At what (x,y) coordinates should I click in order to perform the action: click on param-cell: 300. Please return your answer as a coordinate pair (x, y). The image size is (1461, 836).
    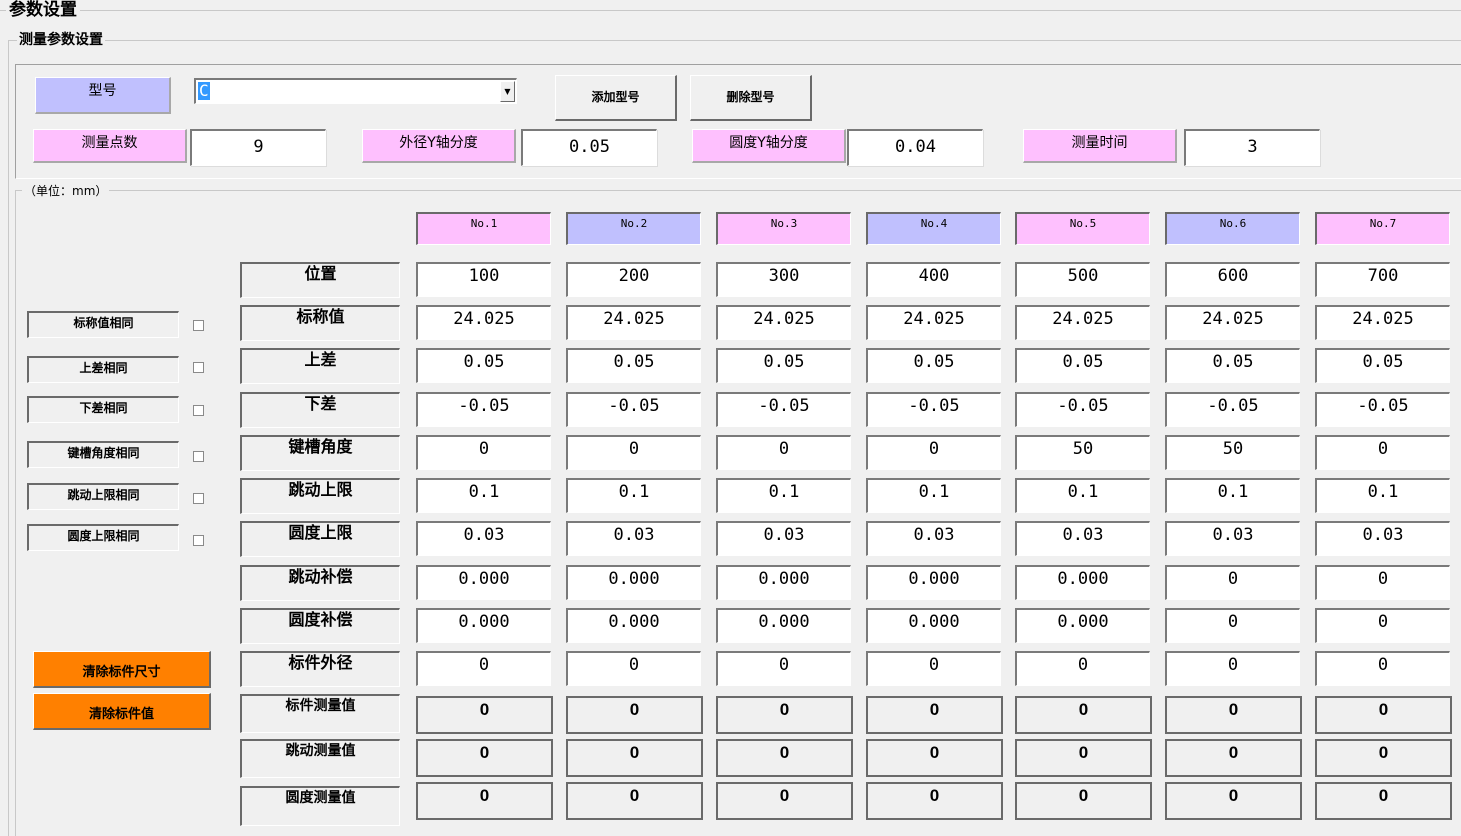
    Looking at the image, I should click on (783, 279).